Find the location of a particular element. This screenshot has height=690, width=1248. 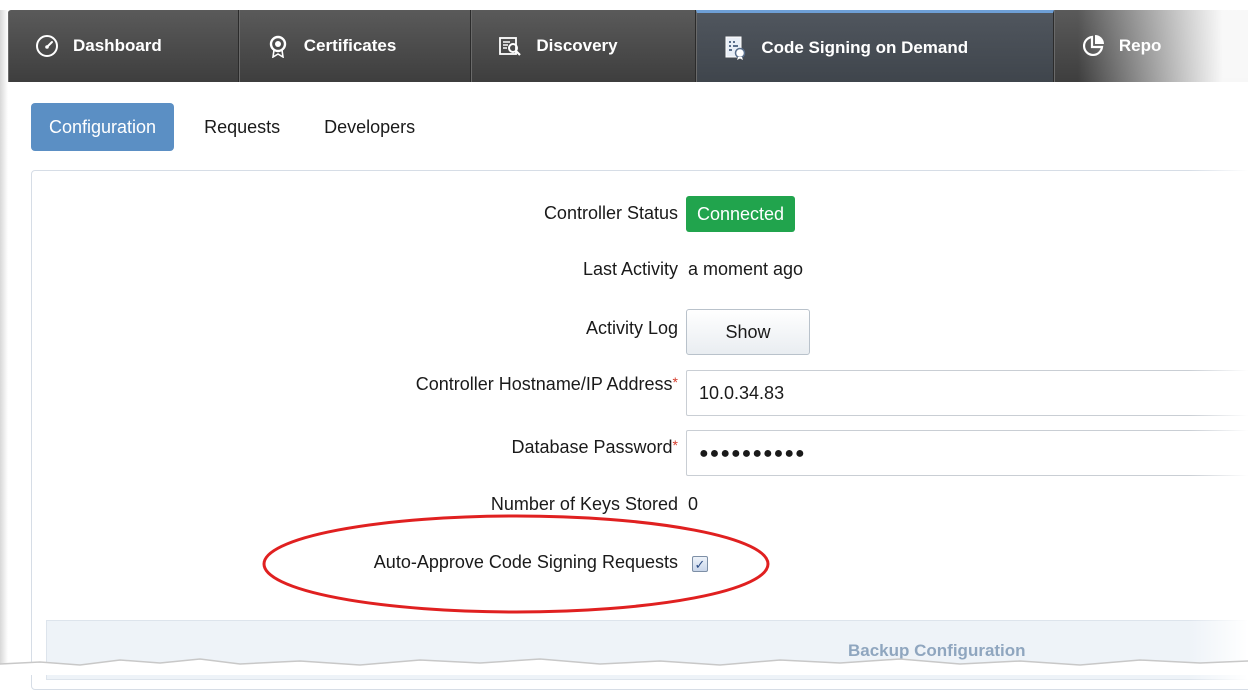

nav-reports: Repo is located at coordinates (1150, 46).